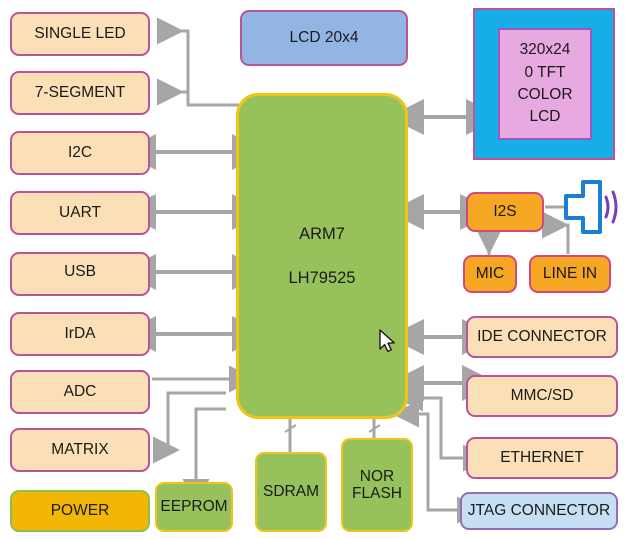  What do you see at coordinates (80, 153) in the screenshot?
I see `block-i2c: I2C` at bounding box center [80, 153].